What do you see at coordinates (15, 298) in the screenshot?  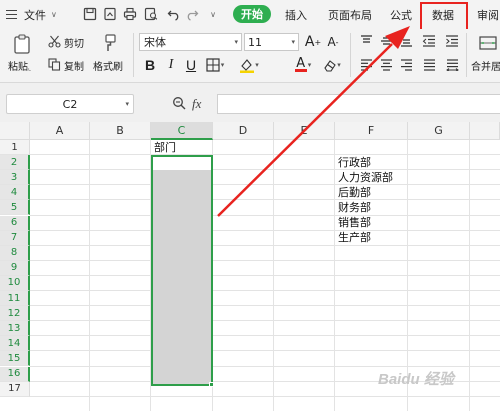 I see `row-header-11: 11` at bounding box center [15, 298].